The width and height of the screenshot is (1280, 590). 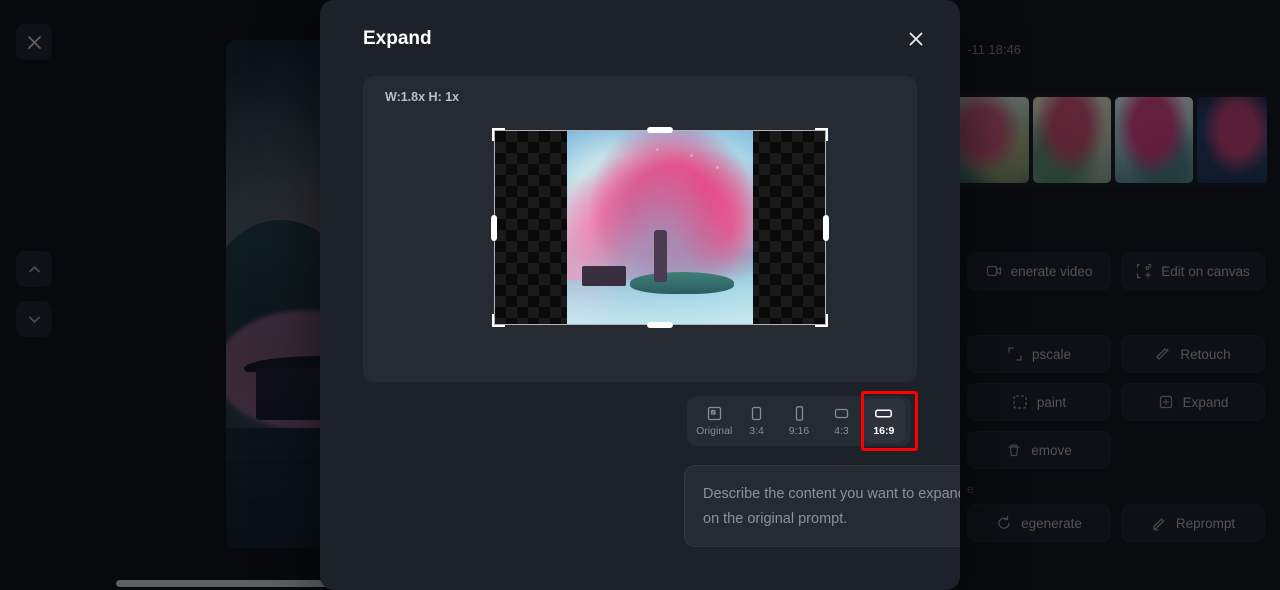 What do you see at coordinates (660, 130) in the screenshot?
I see `crop-handle-top` at bounding box center [660, 130].